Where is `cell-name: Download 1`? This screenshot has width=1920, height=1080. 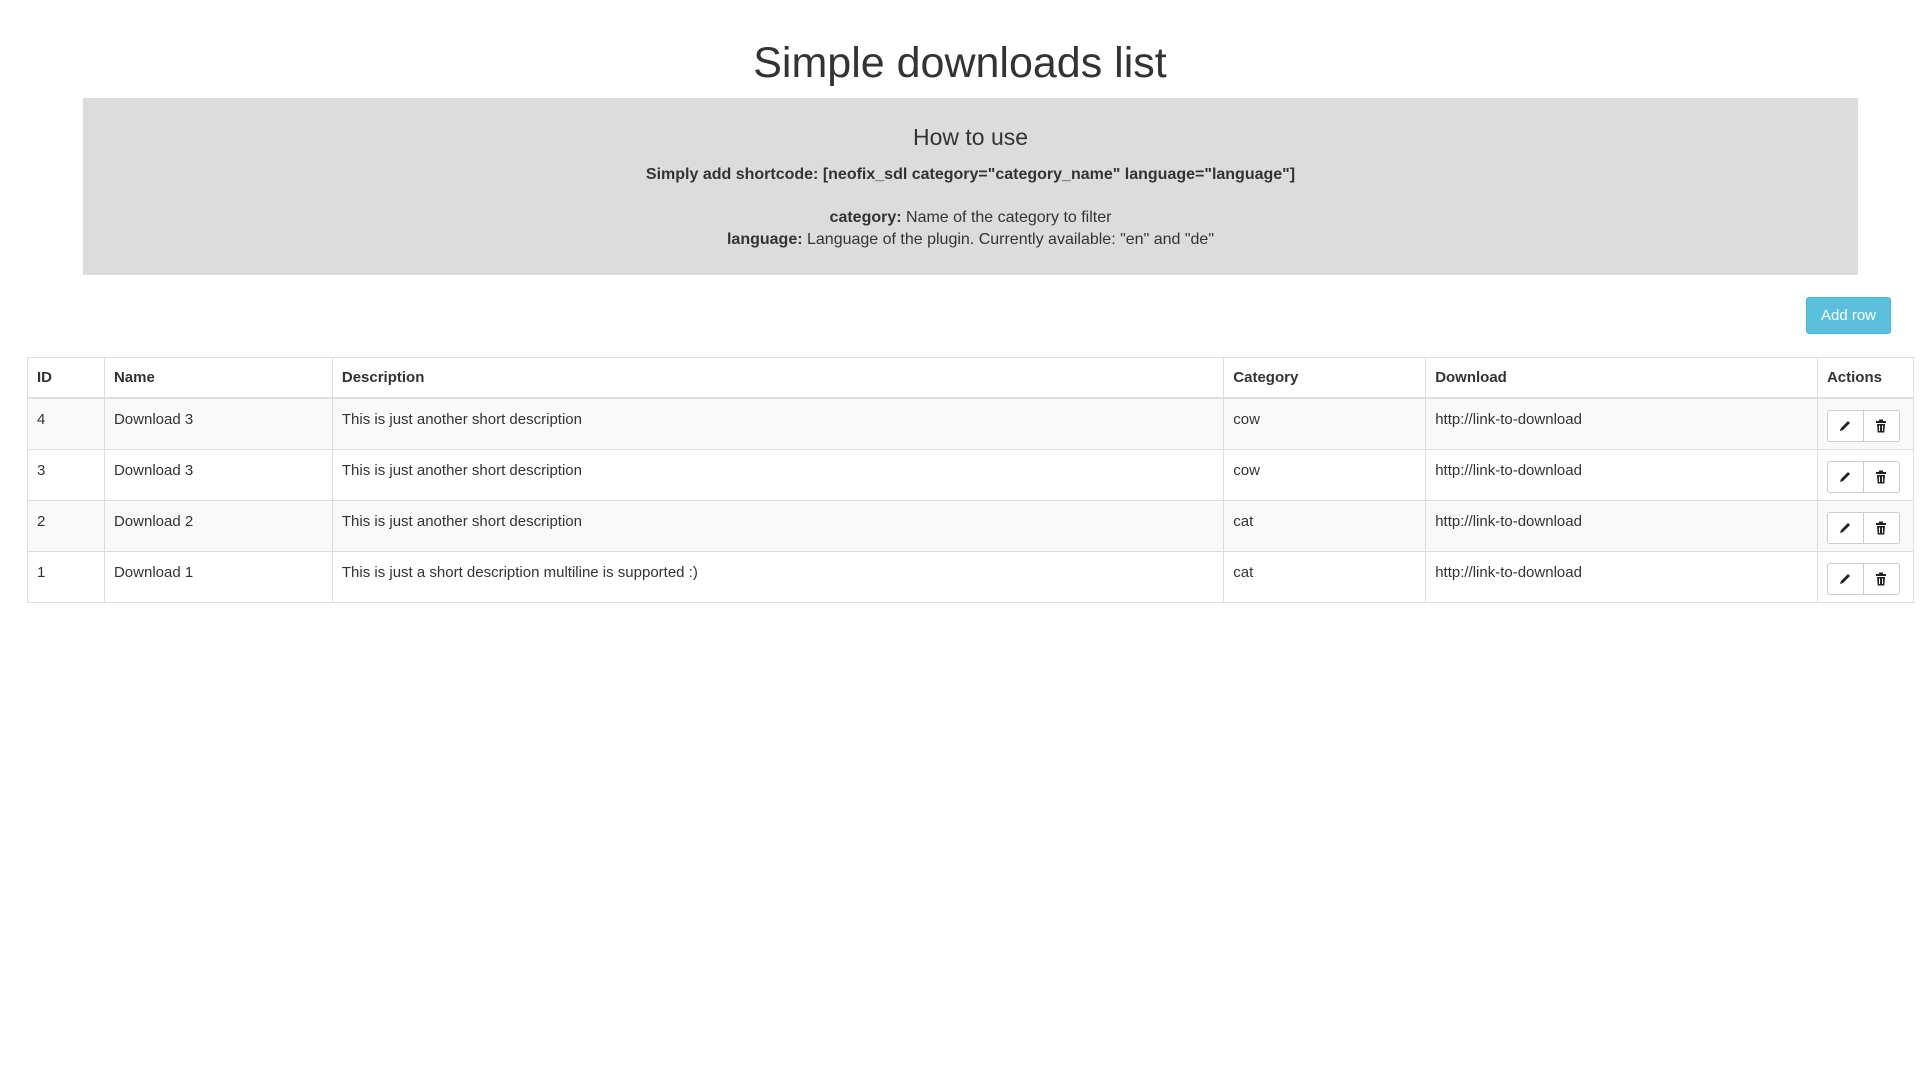 cell-name: Download 1 is located at coordinates (218, 576).